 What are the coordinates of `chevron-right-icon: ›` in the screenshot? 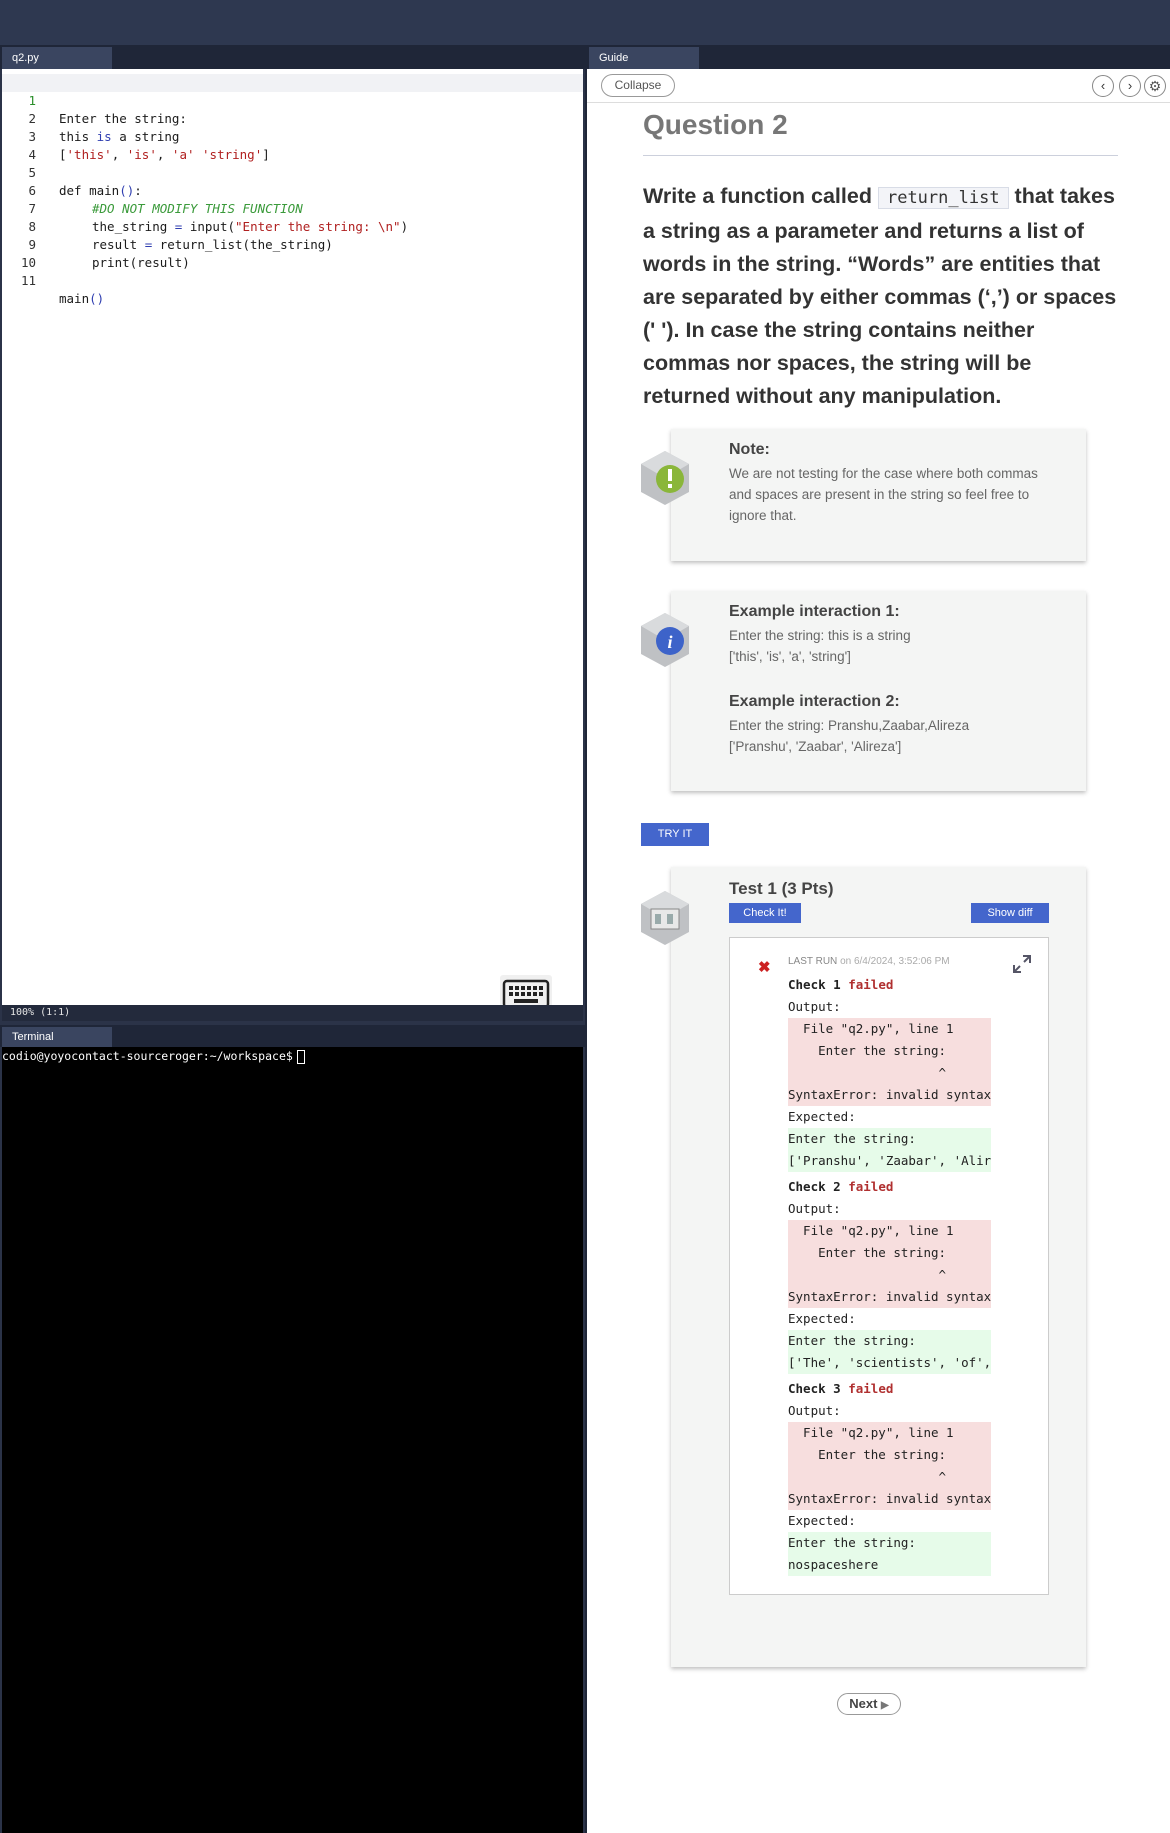 It's located at (1130, 86).